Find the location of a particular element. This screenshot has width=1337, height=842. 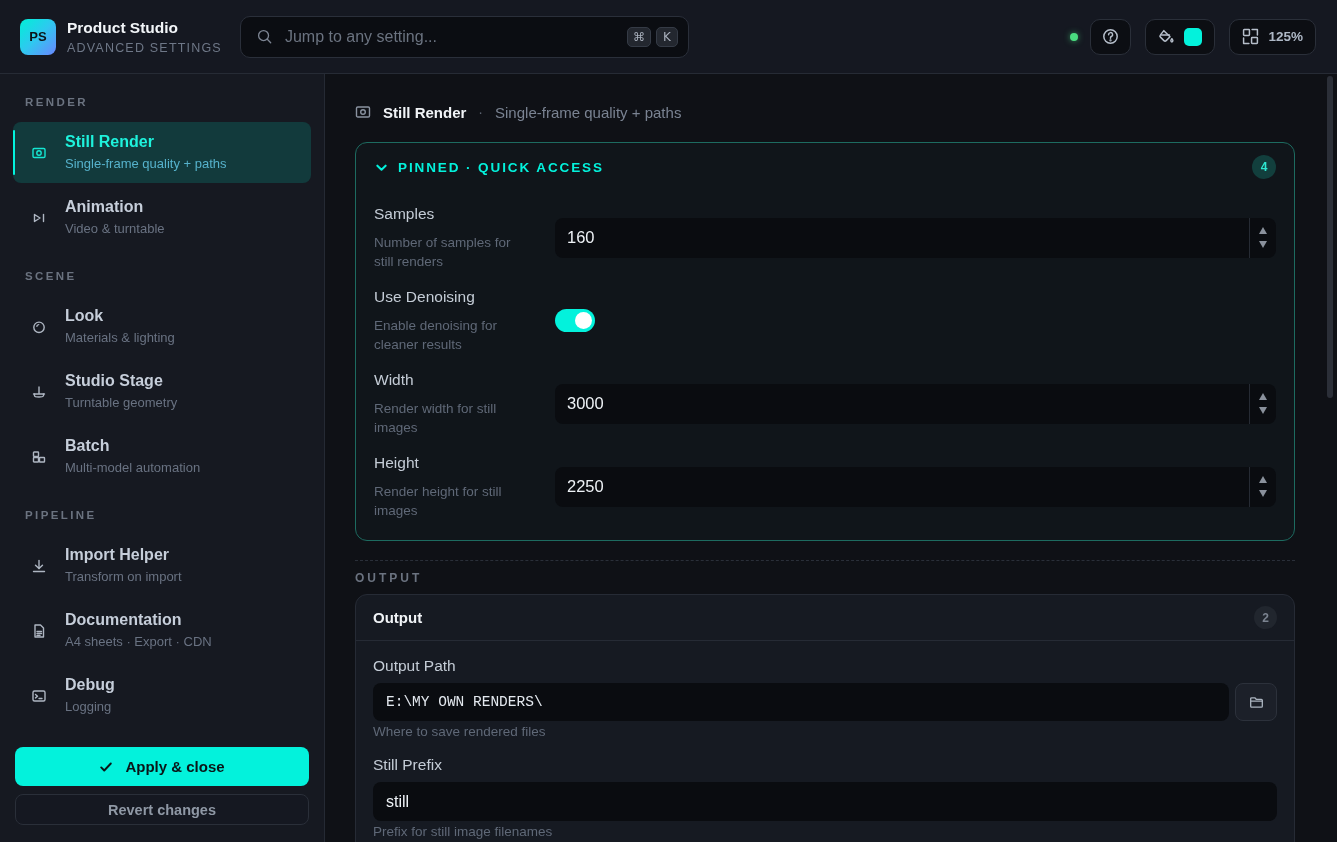

number-field: 2250 is located at coordinates (915, 486).